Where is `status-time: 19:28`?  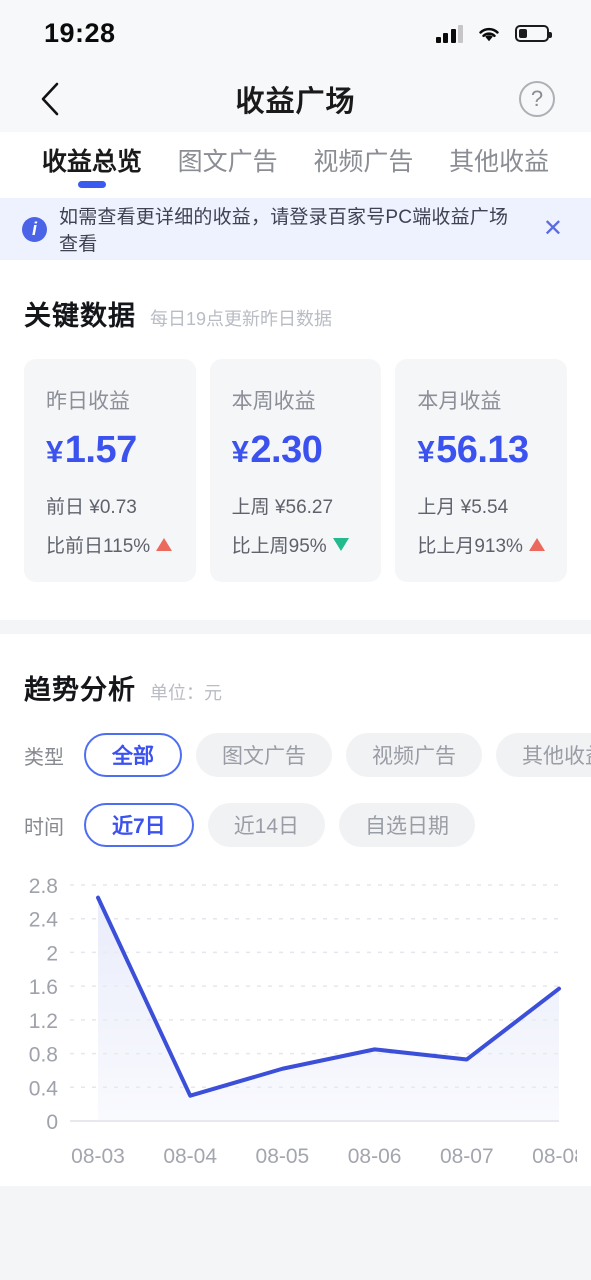 status-time: 19:28 is located at coordinates (80, 32).